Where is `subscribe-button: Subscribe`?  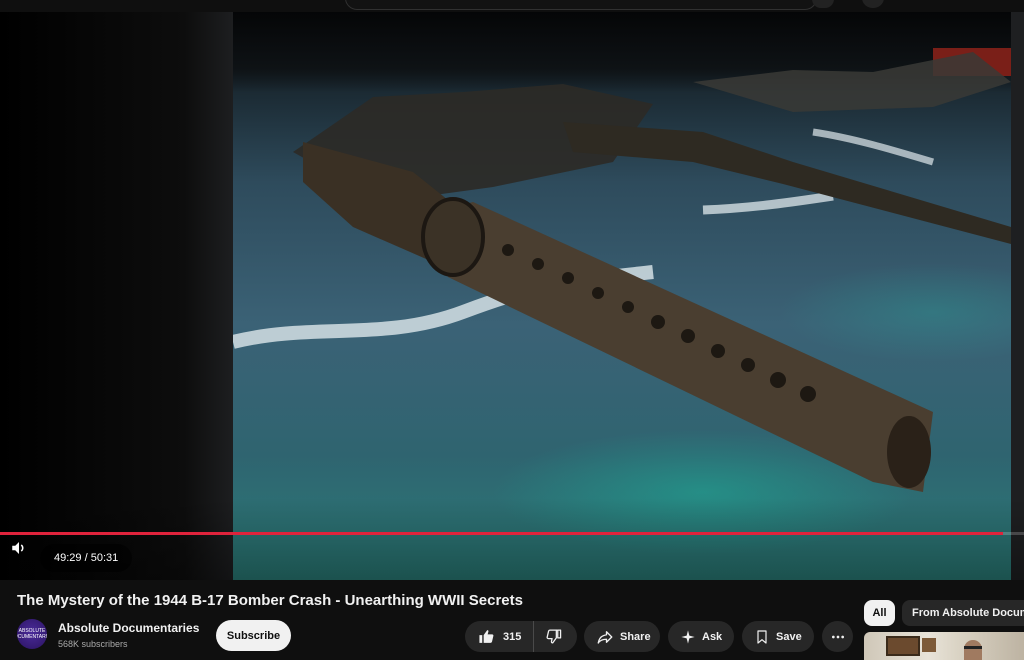 subscribe-button: Subscribe is located at coordinates (253, 635).